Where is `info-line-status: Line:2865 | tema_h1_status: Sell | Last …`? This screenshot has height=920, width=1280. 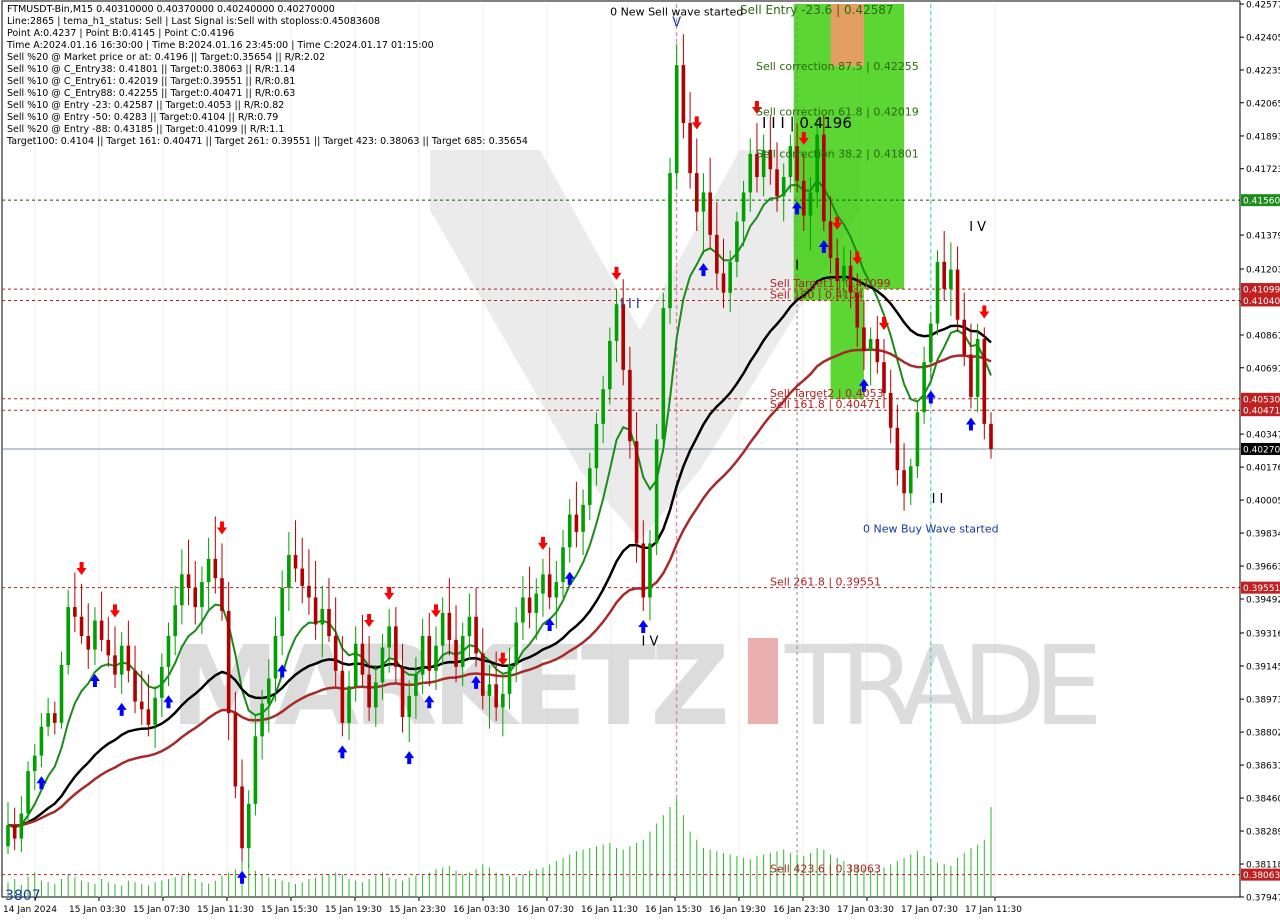 info-line-status: Line:2865 | tema_h1_status: Sell | Last … is located at coordinates (194, 21).